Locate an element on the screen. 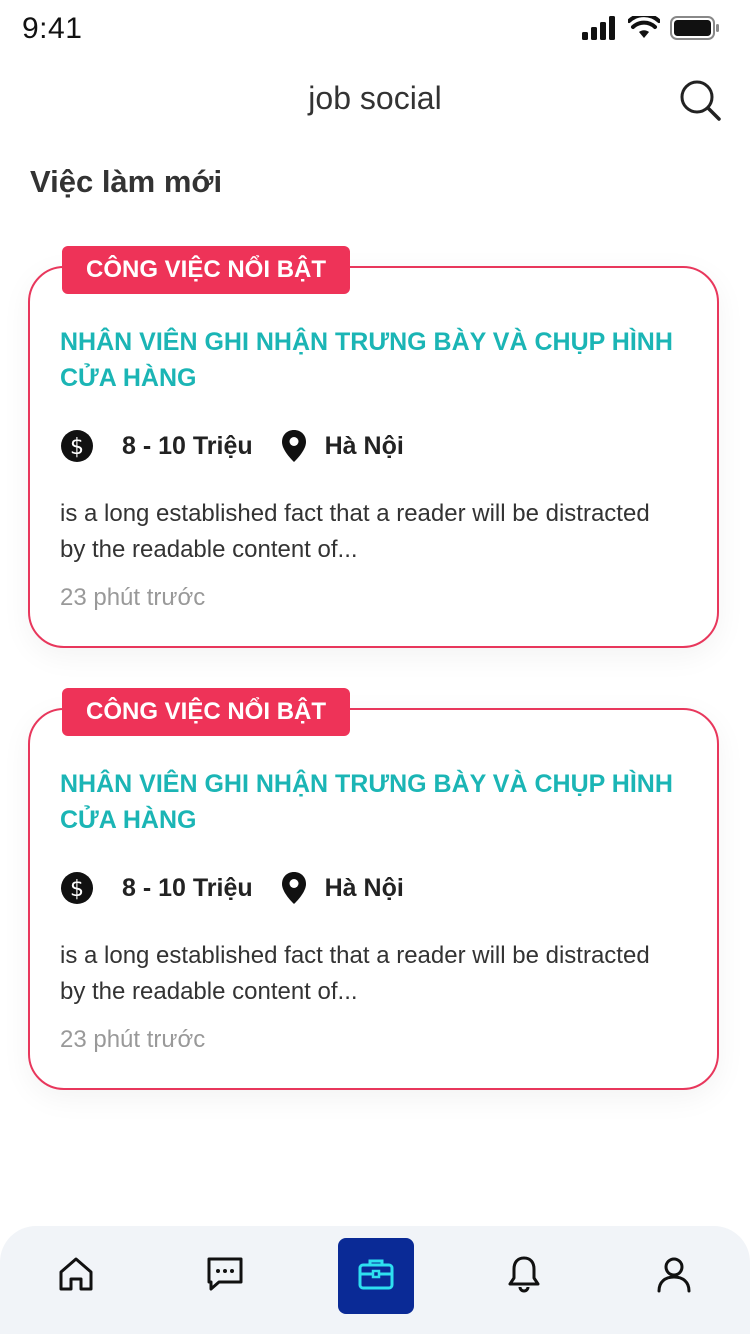 The image size is (750, 1334). status-time: 9:41 is located at coordinates (52, 28).